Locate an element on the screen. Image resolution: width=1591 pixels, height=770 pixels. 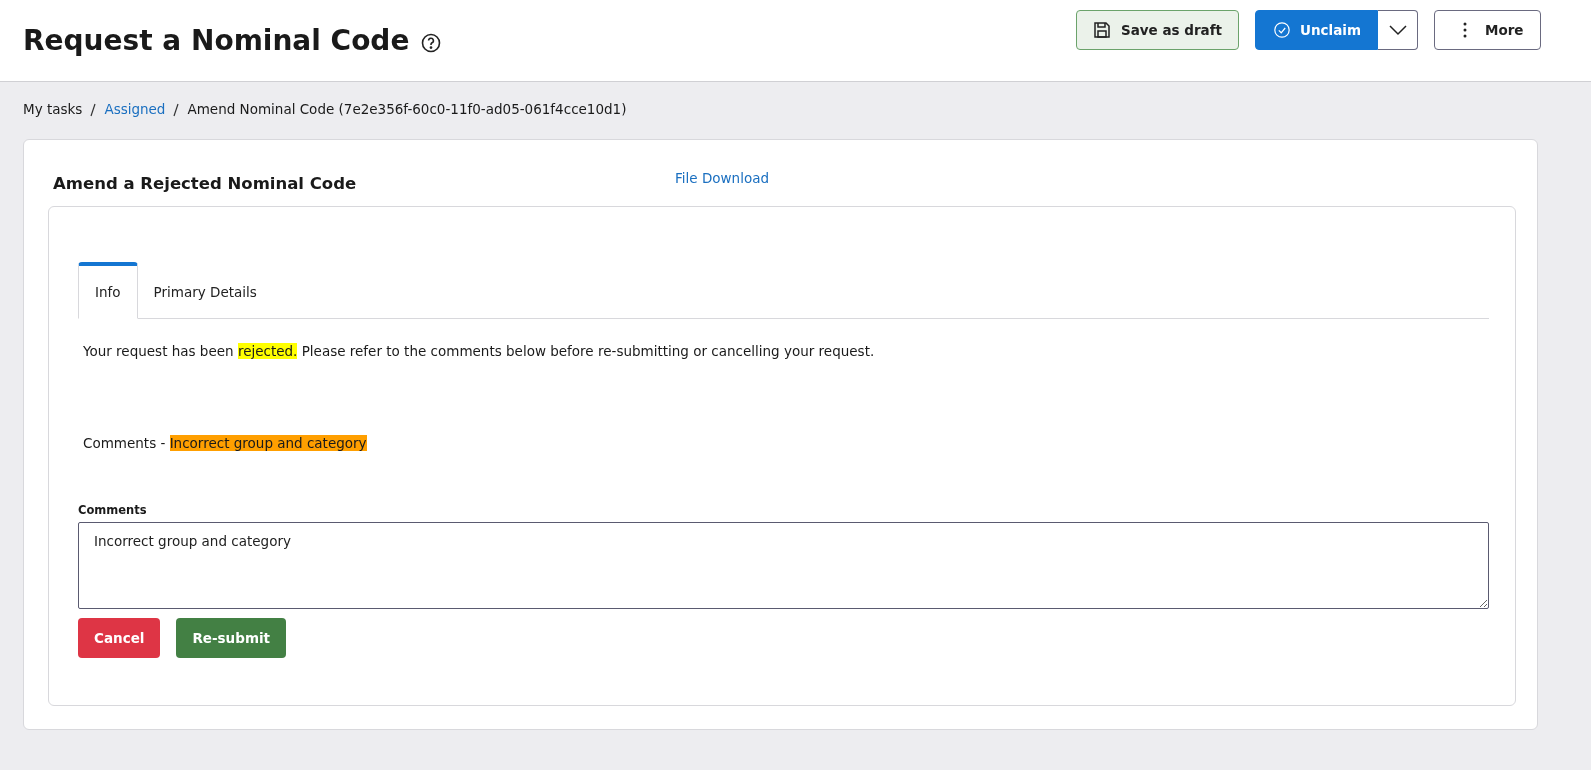
tab: Info is located at coordinates (108, 290).